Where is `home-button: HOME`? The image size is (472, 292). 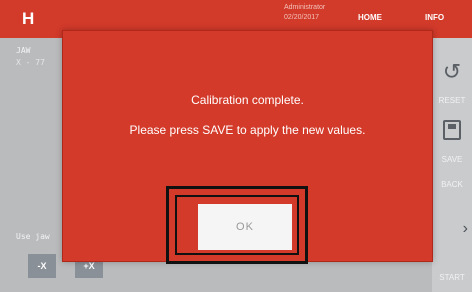 home-button: HOME is located at coordinates (370, 17).